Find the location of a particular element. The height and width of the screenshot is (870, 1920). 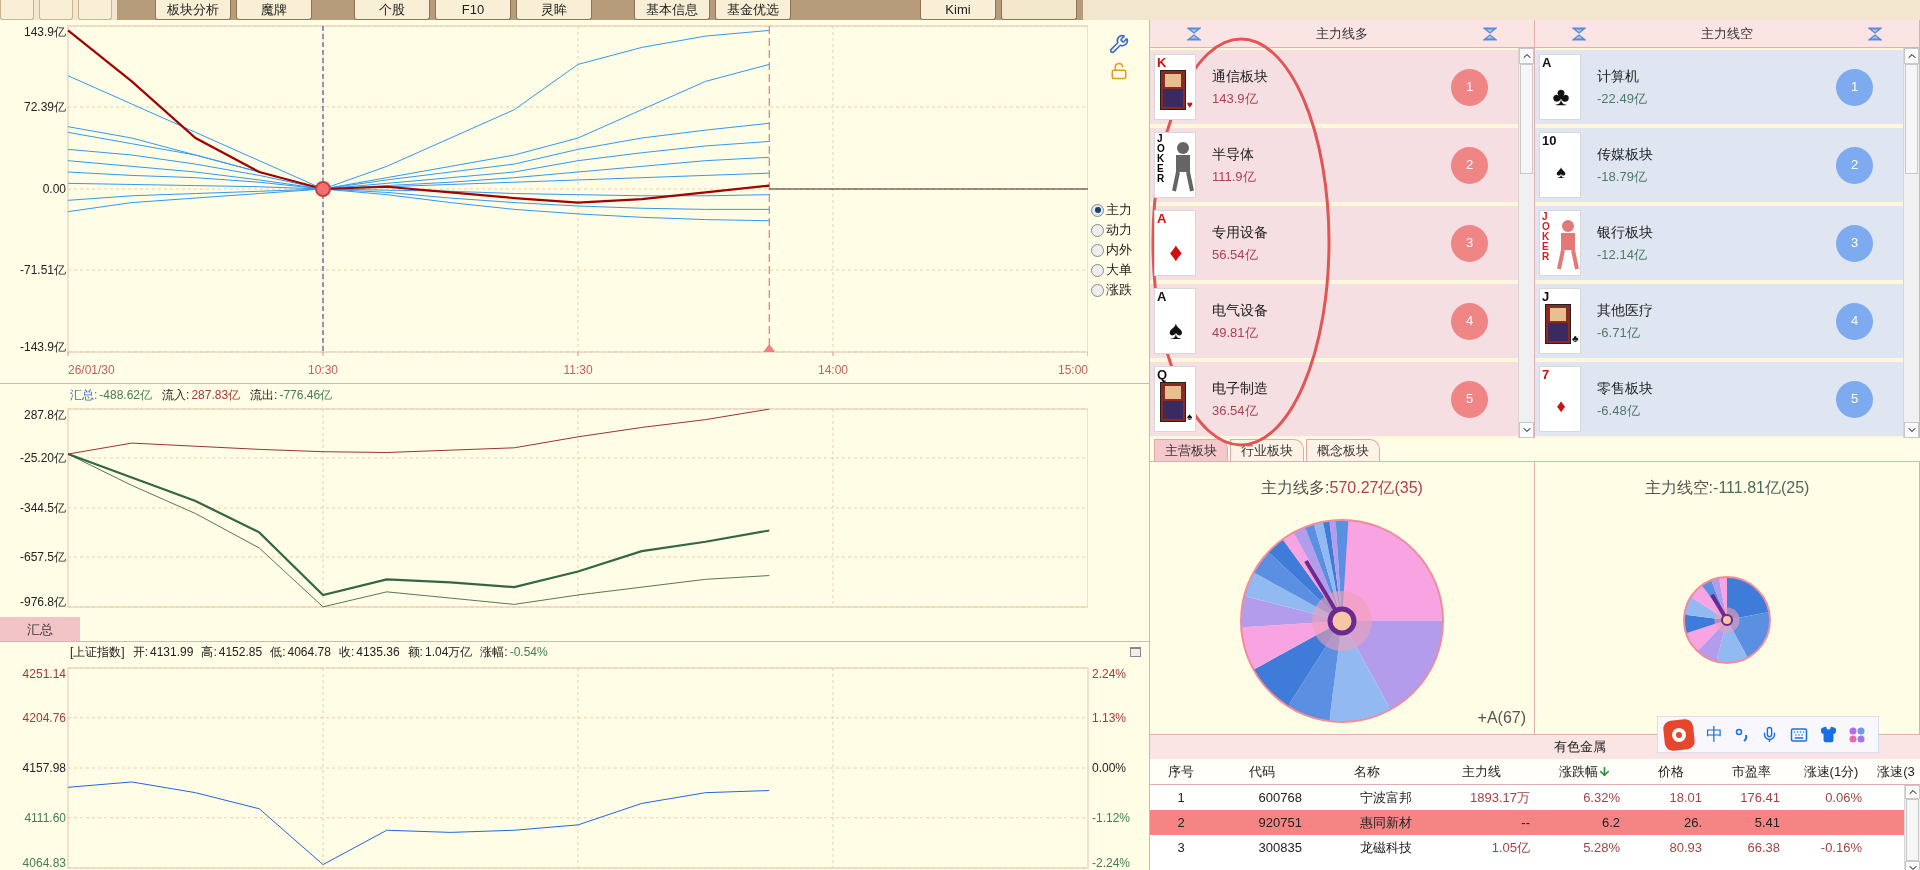

table-cell-text: 1 is located at coordinates (1181, 797).